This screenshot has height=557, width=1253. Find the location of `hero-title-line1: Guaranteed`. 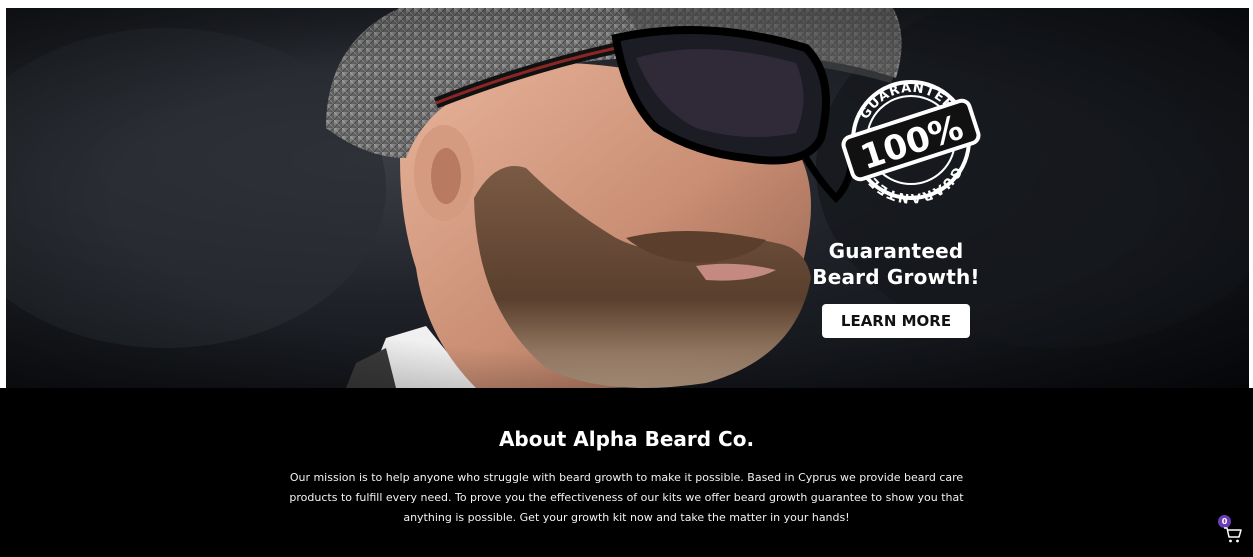

hero-title-line1: Guaranteed is located at coordinates (896, 251).